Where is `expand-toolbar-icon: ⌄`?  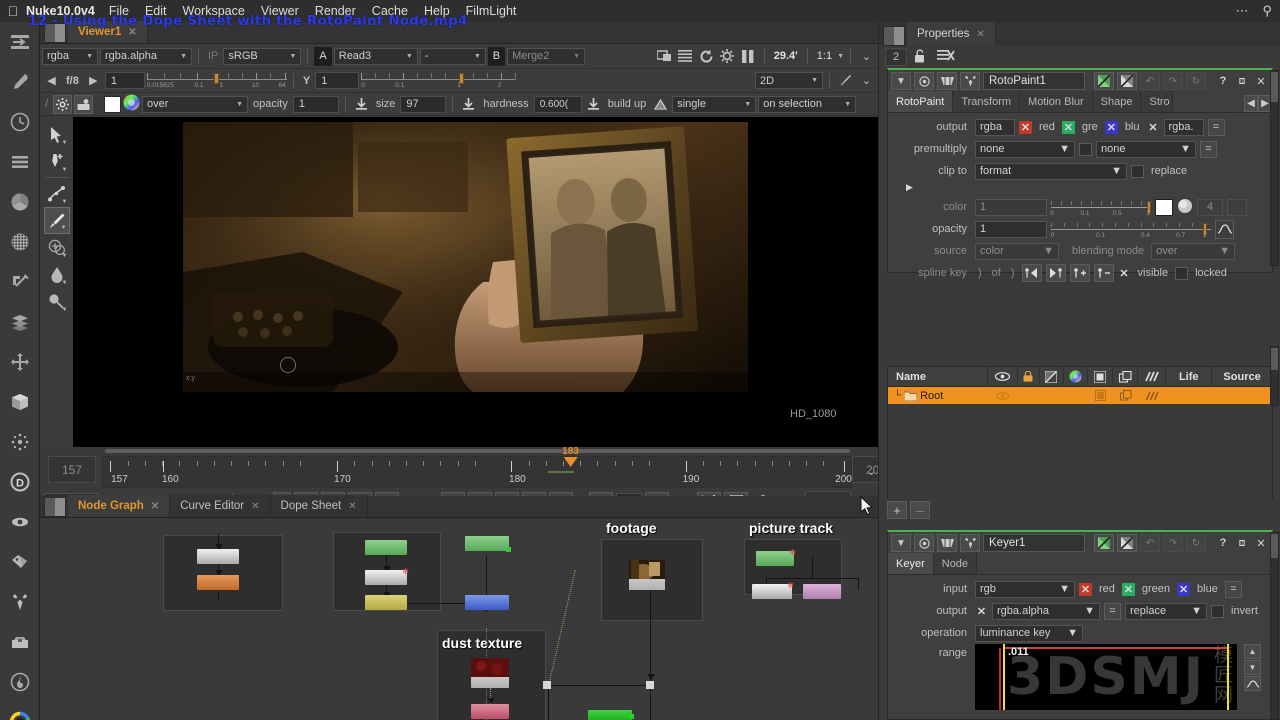 expand-toolbar-icon: ⌄ is located at coordinates (866, 56).